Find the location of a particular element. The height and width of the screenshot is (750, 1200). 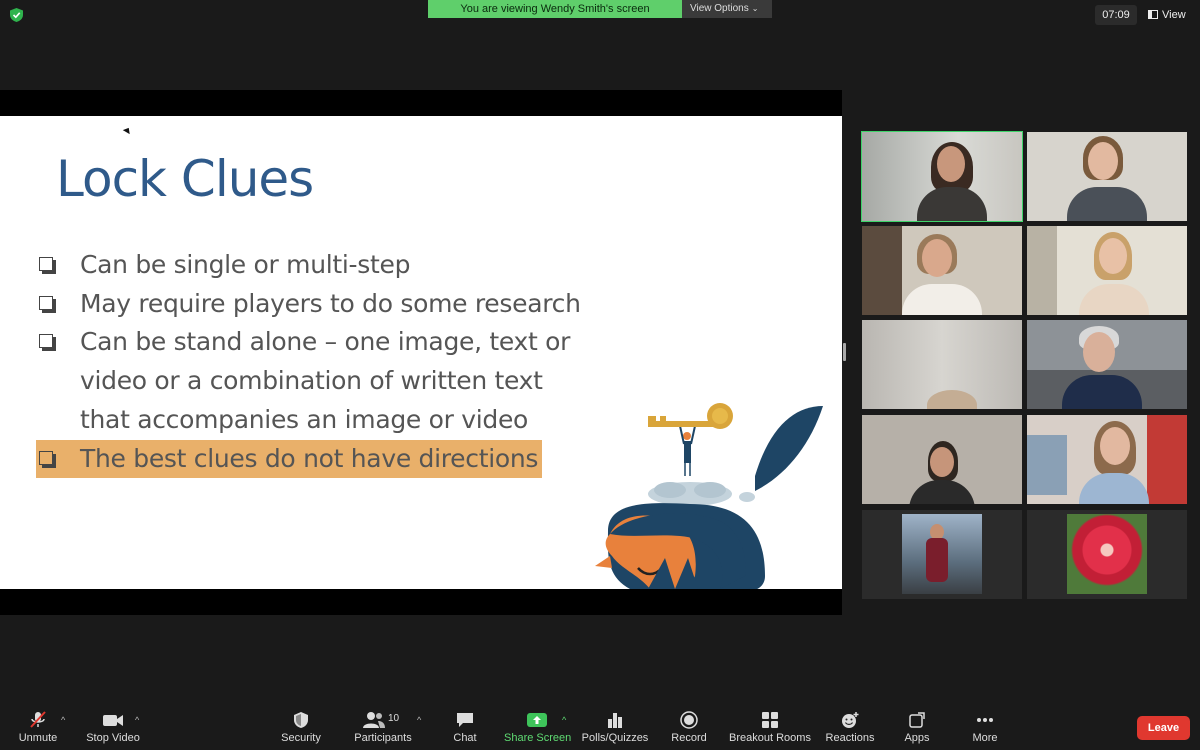

record-button: Record is located at coordinates (689, 730).